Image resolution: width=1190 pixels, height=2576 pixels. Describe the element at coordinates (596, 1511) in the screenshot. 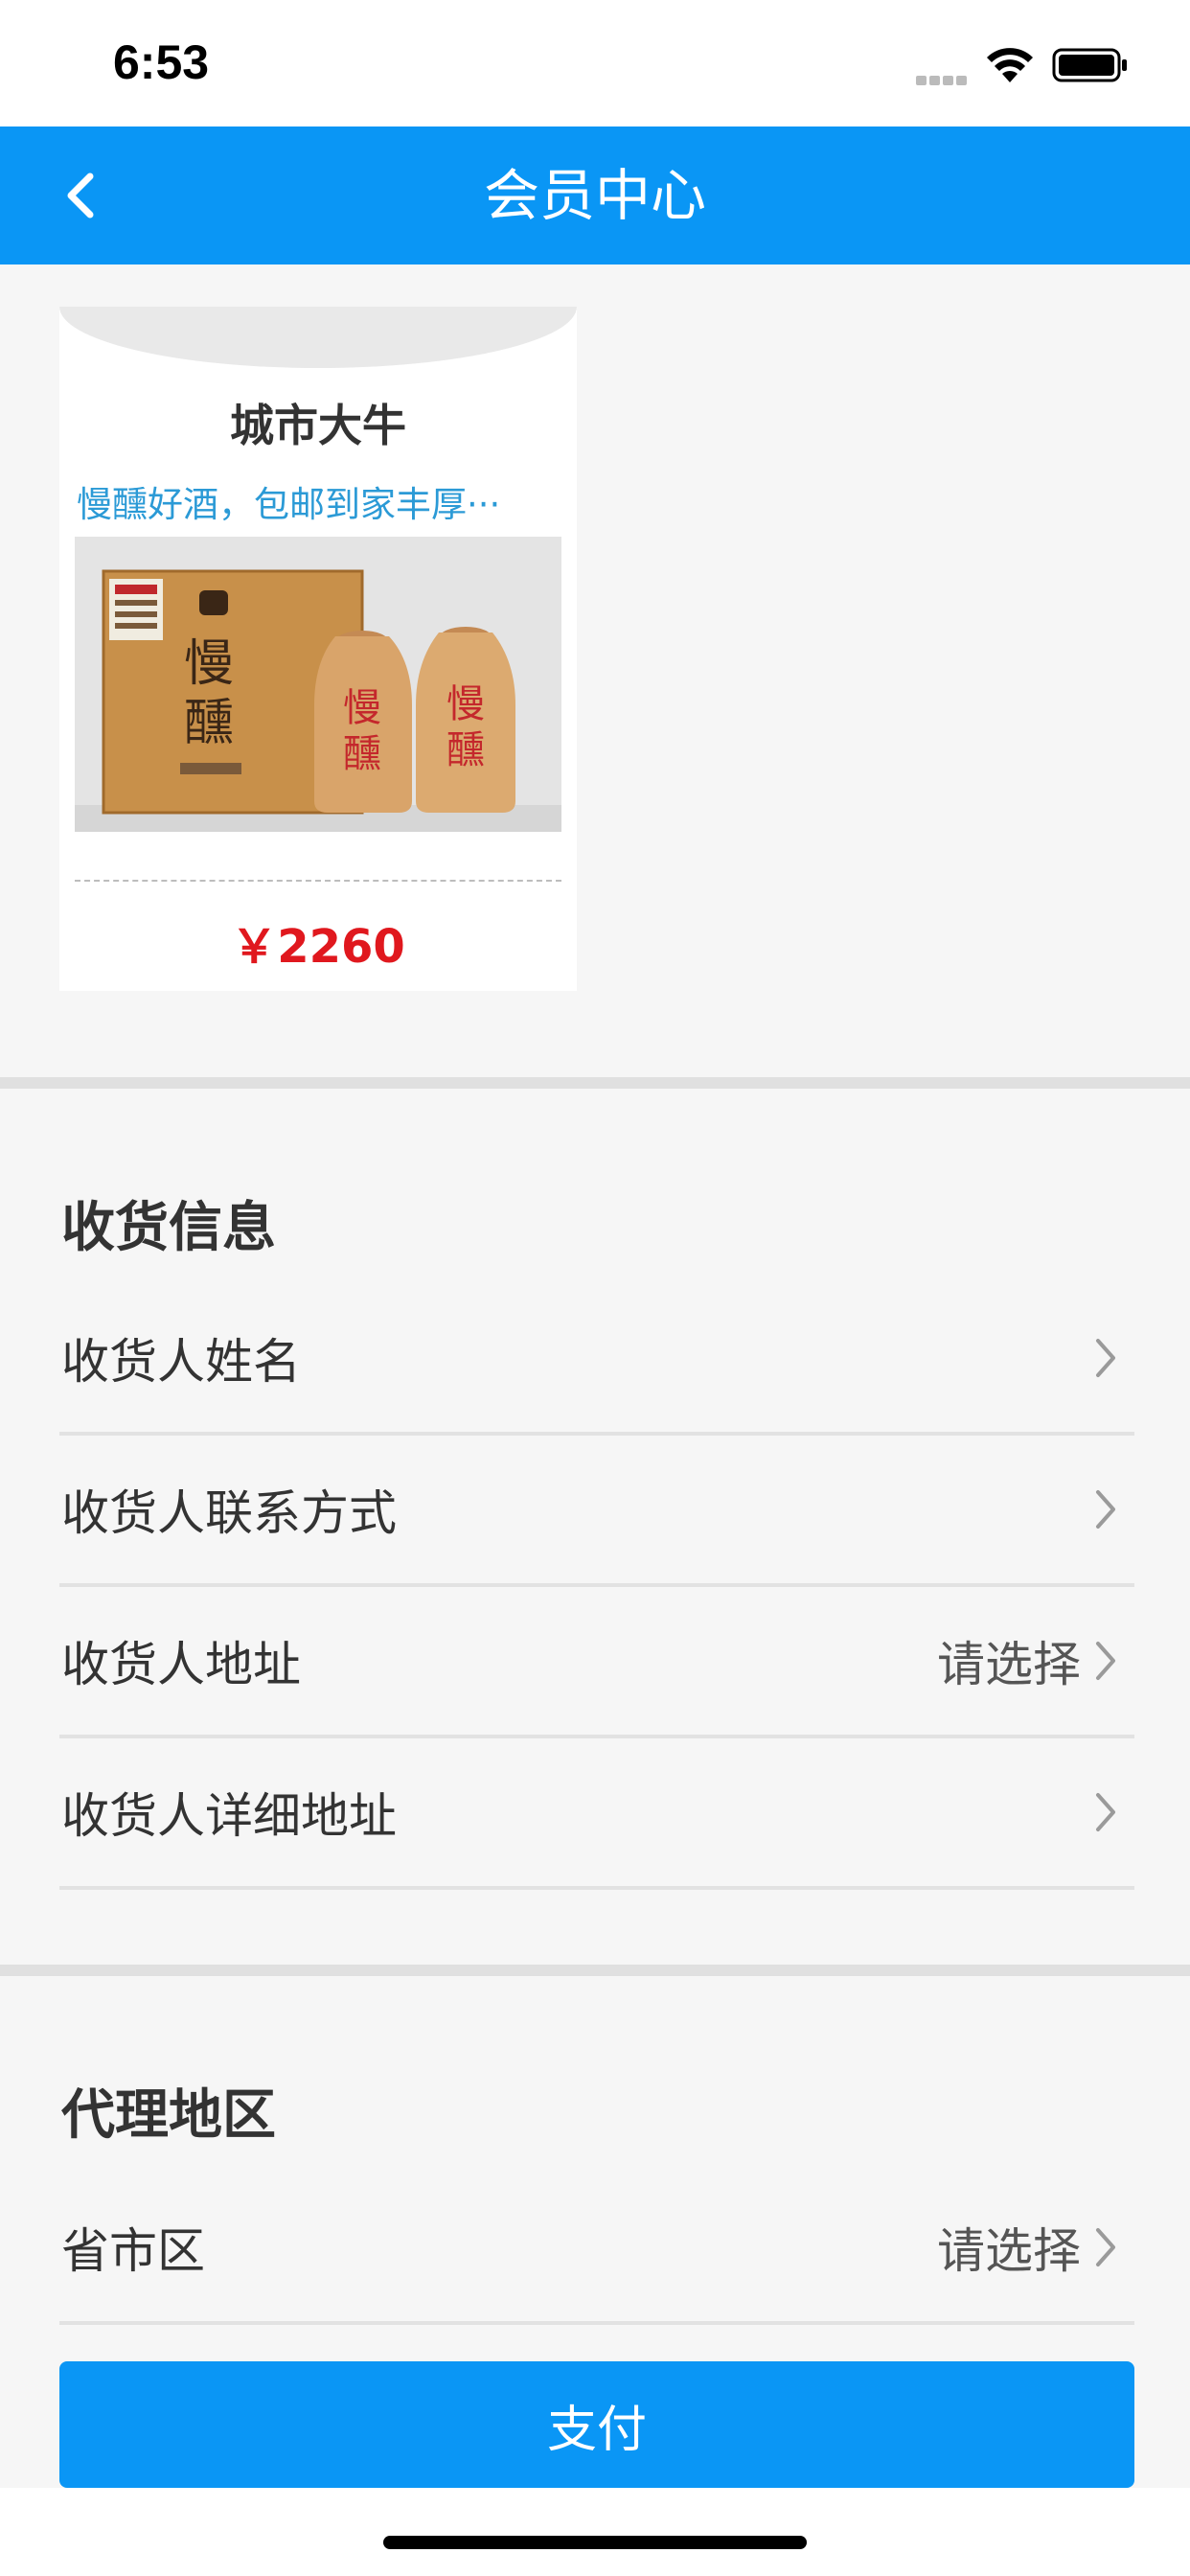

I see `row-receiver-contact: 收货人联系方式` at that location.